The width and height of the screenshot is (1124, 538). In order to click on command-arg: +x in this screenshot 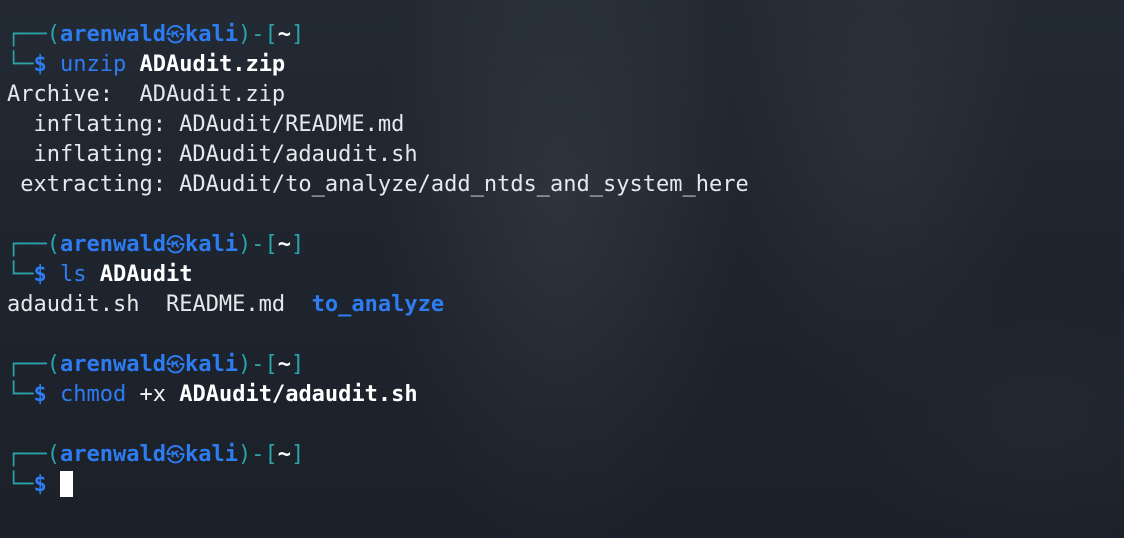, I will do `click(152, 394)`.